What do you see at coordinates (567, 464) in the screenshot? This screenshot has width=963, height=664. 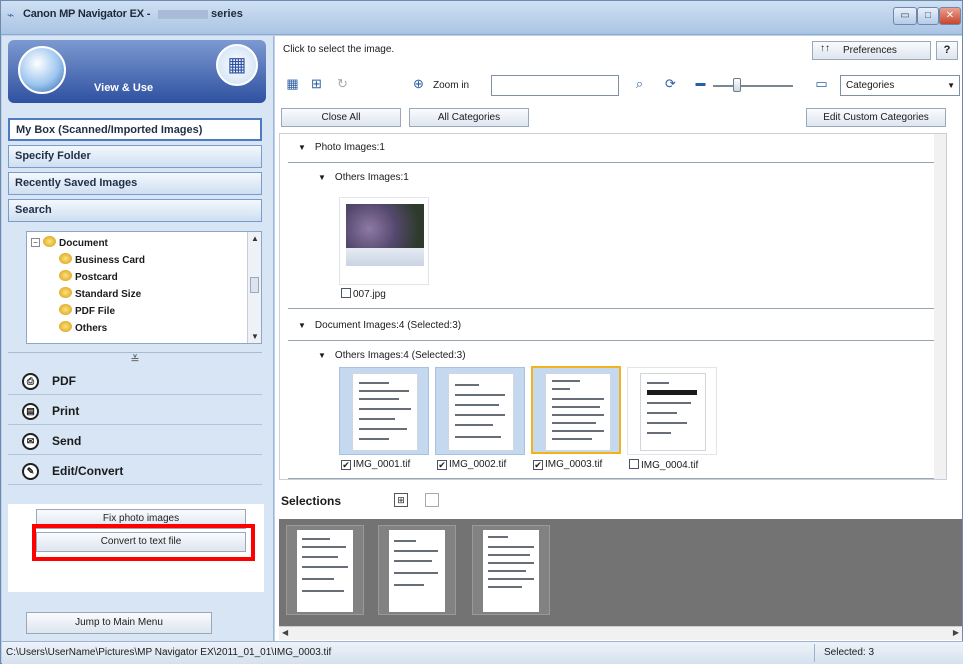 I see `checkbox-img-0003: ✔ IMG_0003.tif` at bounding box center [567, 464].